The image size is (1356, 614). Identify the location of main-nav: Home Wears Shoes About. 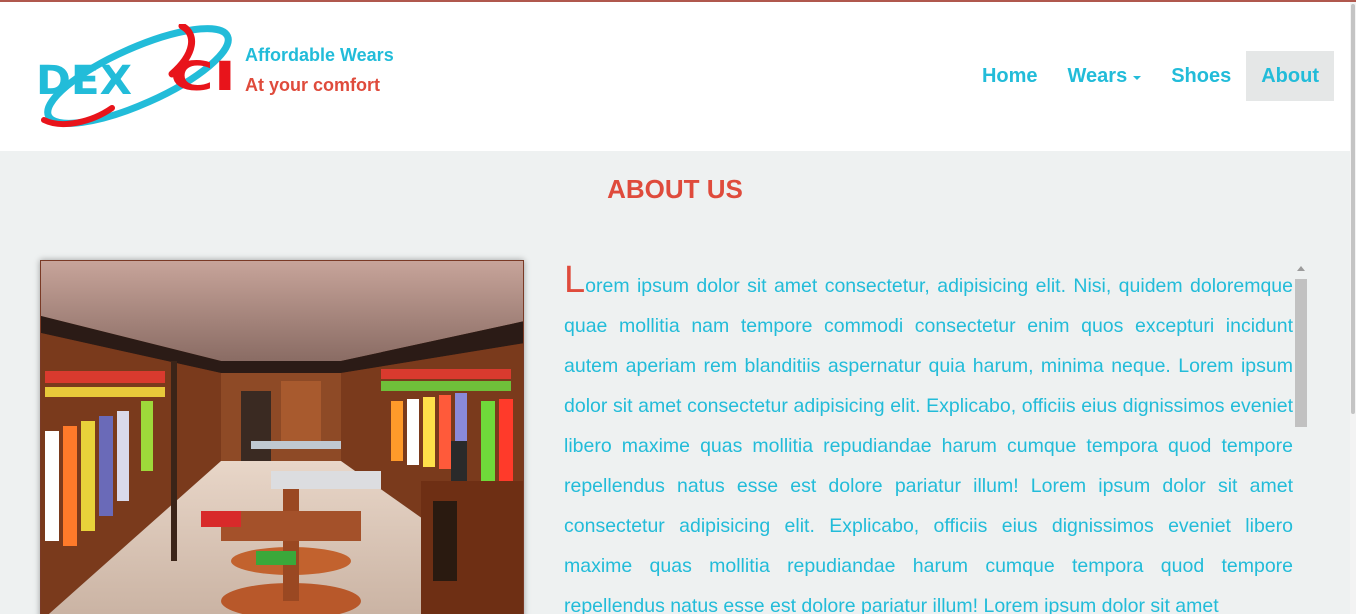
(1150, 76).